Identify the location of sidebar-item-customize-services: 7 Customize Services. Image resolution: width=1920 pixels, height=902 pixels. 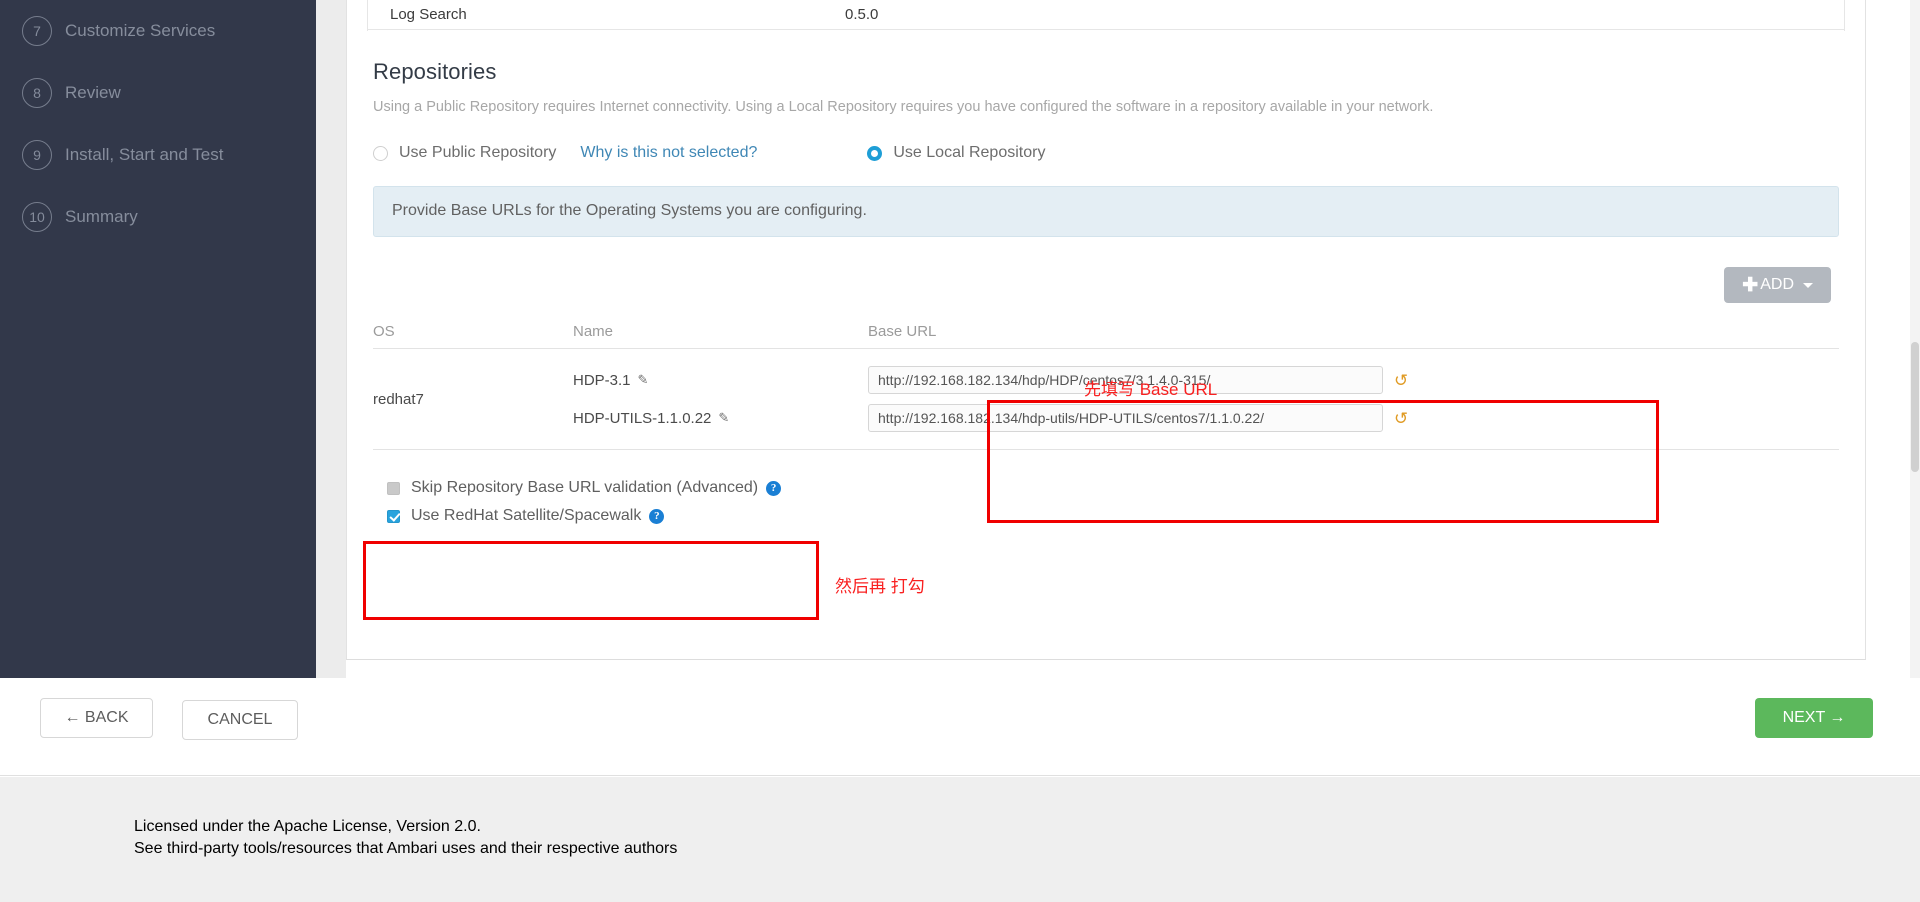
(158, 31).